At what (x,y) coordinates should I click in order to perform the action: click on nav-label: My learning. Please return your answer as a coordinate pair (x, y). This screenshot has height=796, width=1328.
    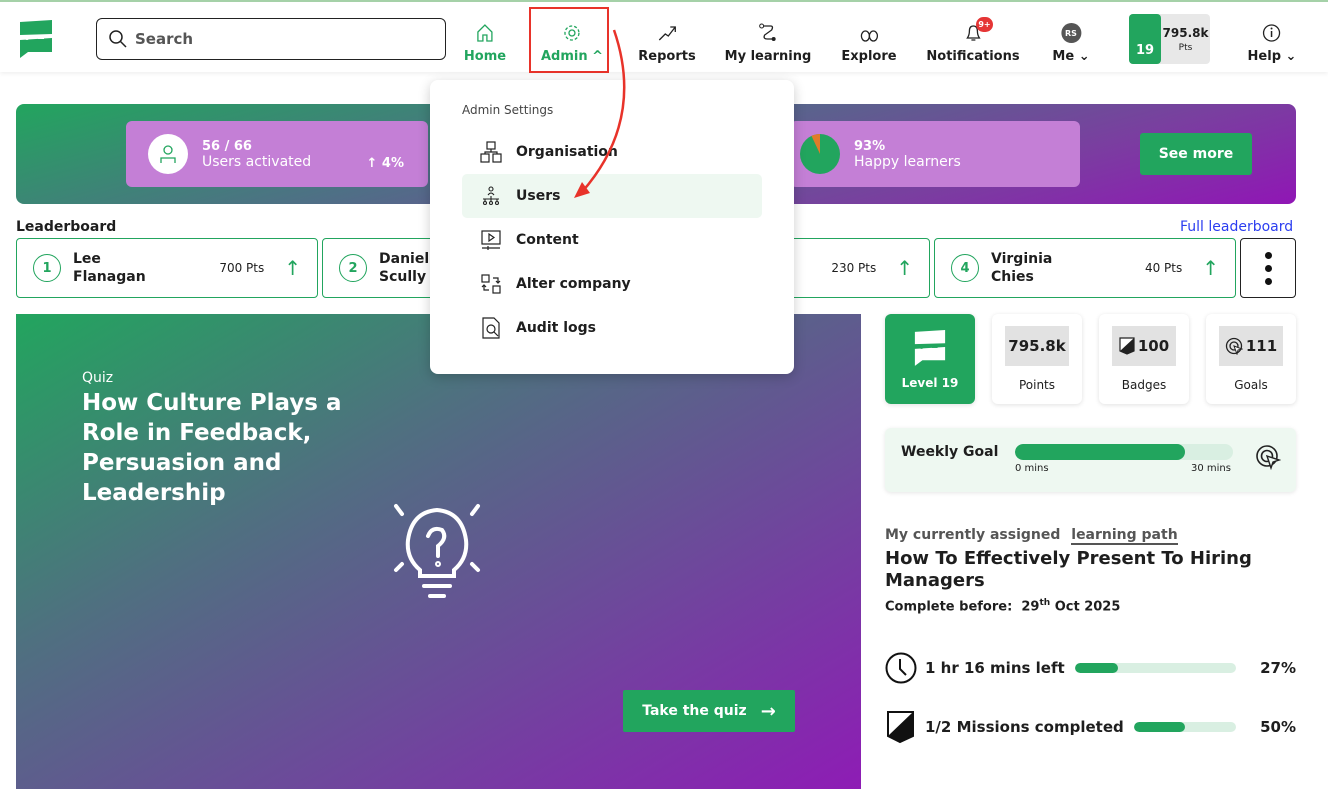
    Looking at the image, I should click on (768, 56).